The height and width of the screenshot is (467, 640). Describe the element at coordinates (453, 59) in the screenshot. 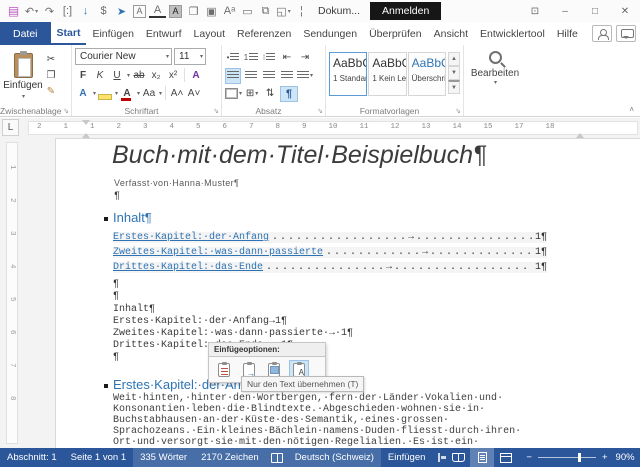

I see `styles-scroll-up-icon: ▲` at that location.